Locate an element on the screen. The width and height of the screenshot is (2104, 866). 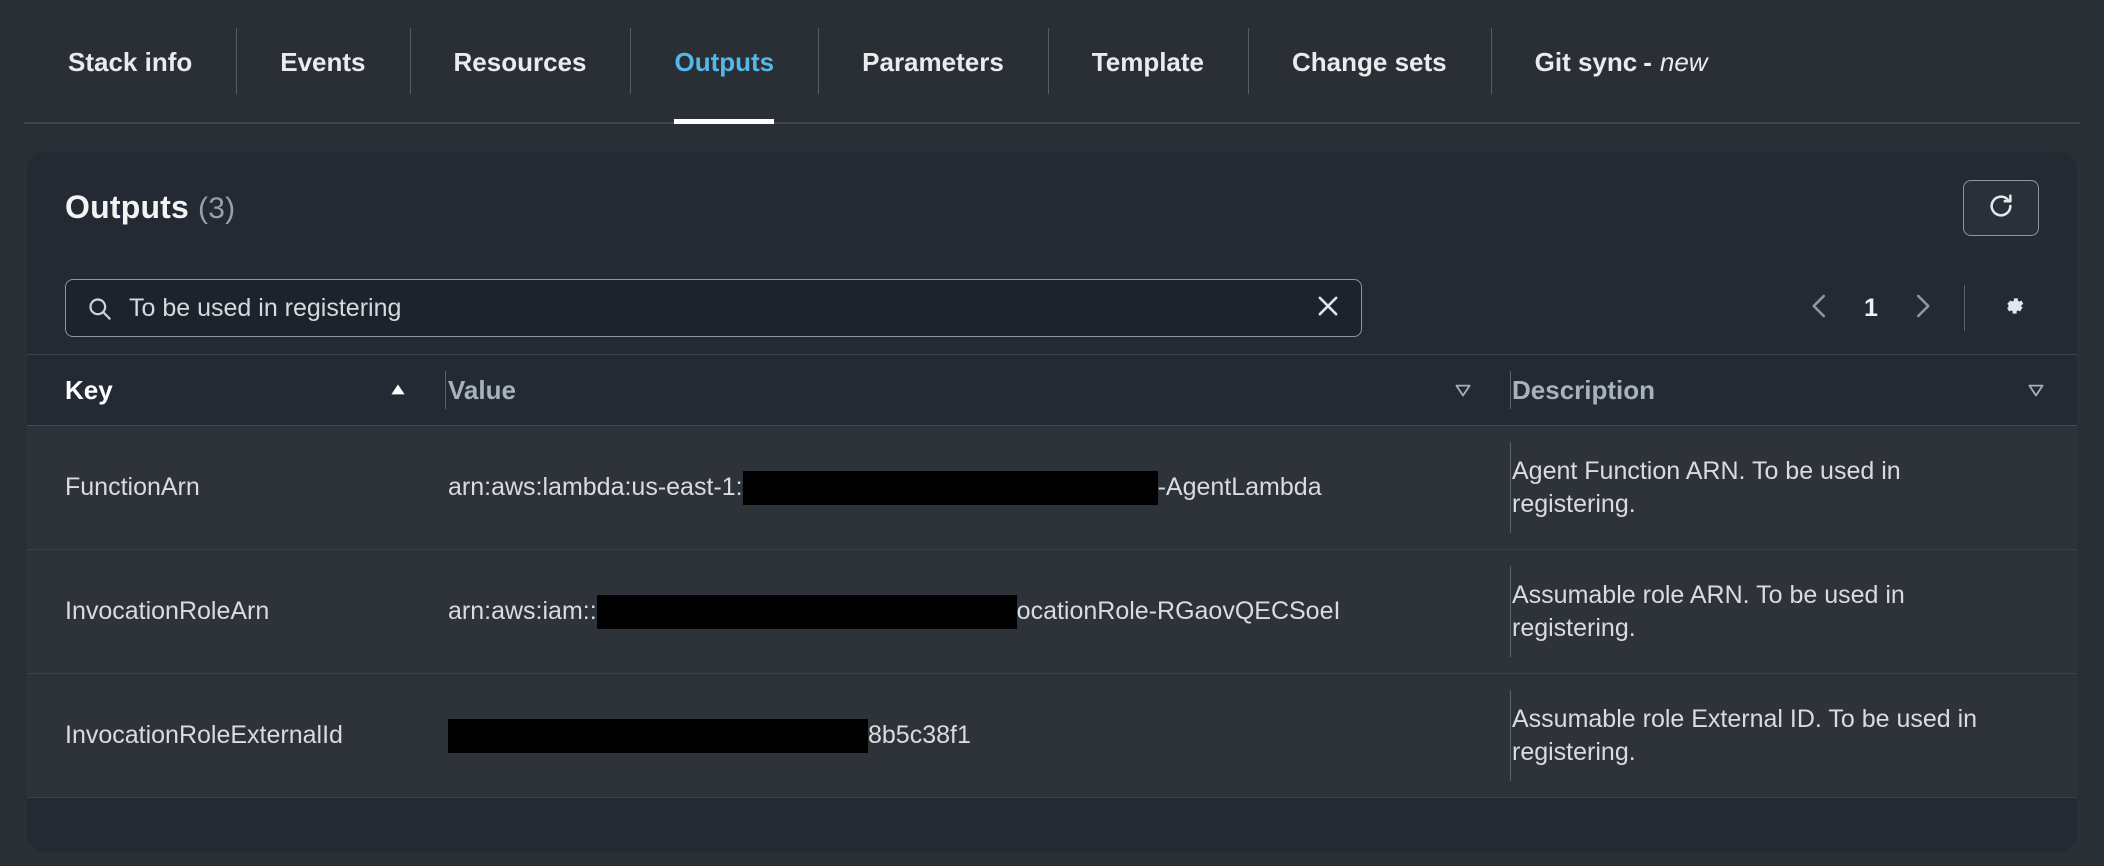
refresh-button is located at coordinates (2001, 208).